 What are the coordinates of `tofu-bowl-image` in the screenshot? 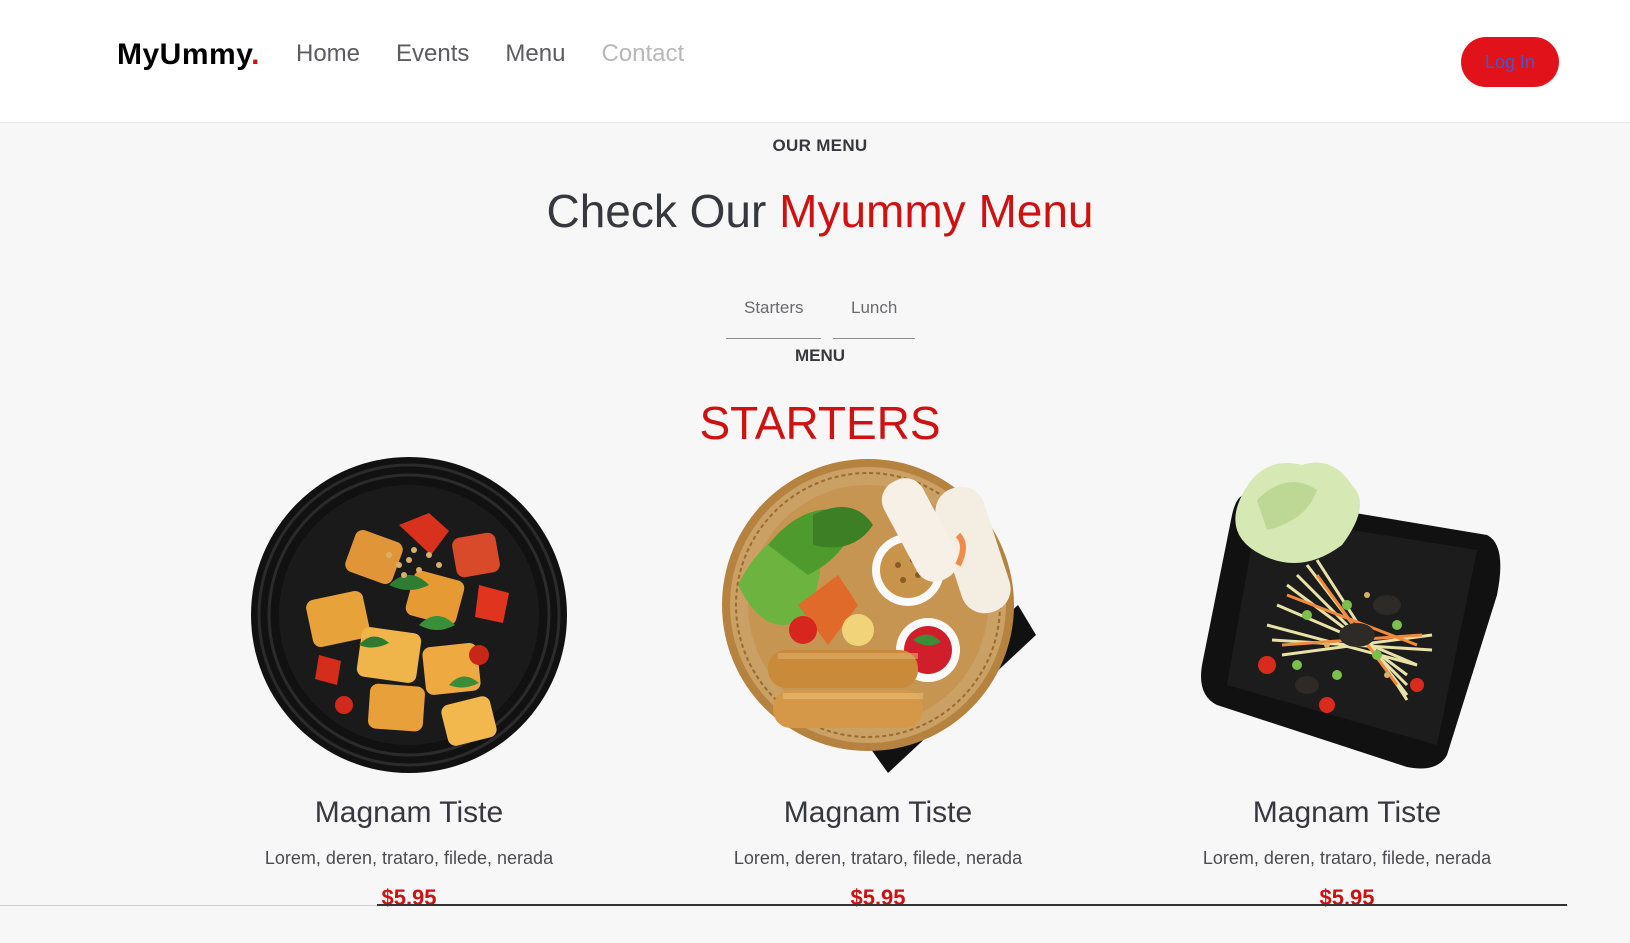 It's located at (409, 615).